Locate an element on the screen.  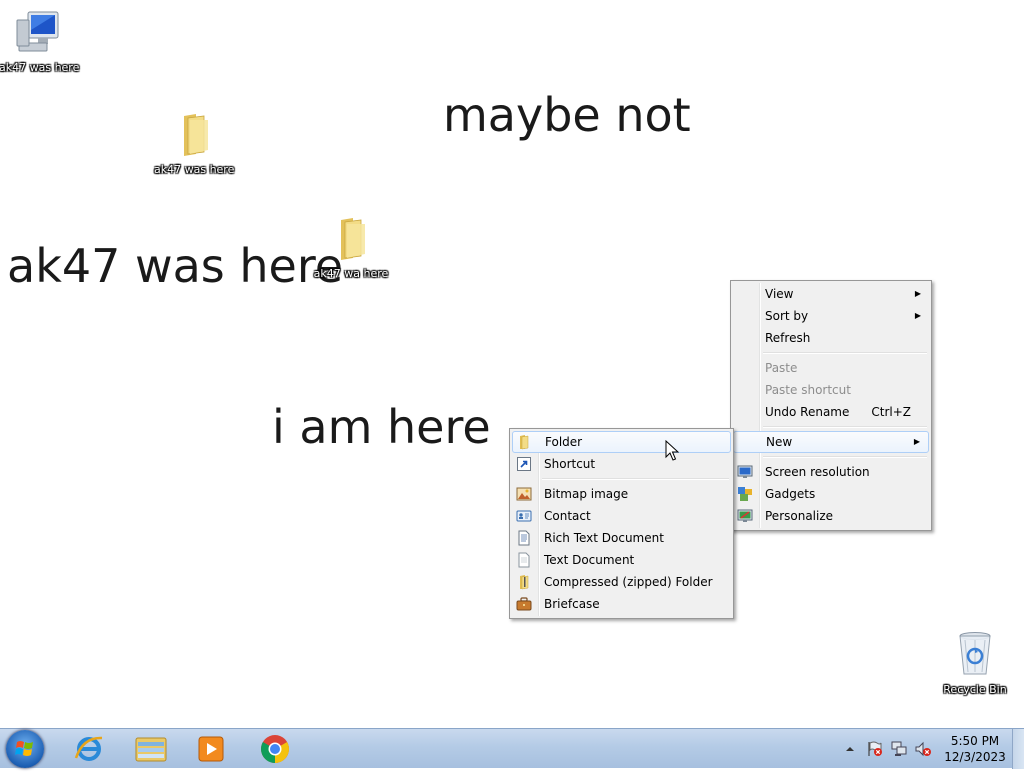
wallpaper-text-ak47: ak47 was here is located at coordinates (175, 266).